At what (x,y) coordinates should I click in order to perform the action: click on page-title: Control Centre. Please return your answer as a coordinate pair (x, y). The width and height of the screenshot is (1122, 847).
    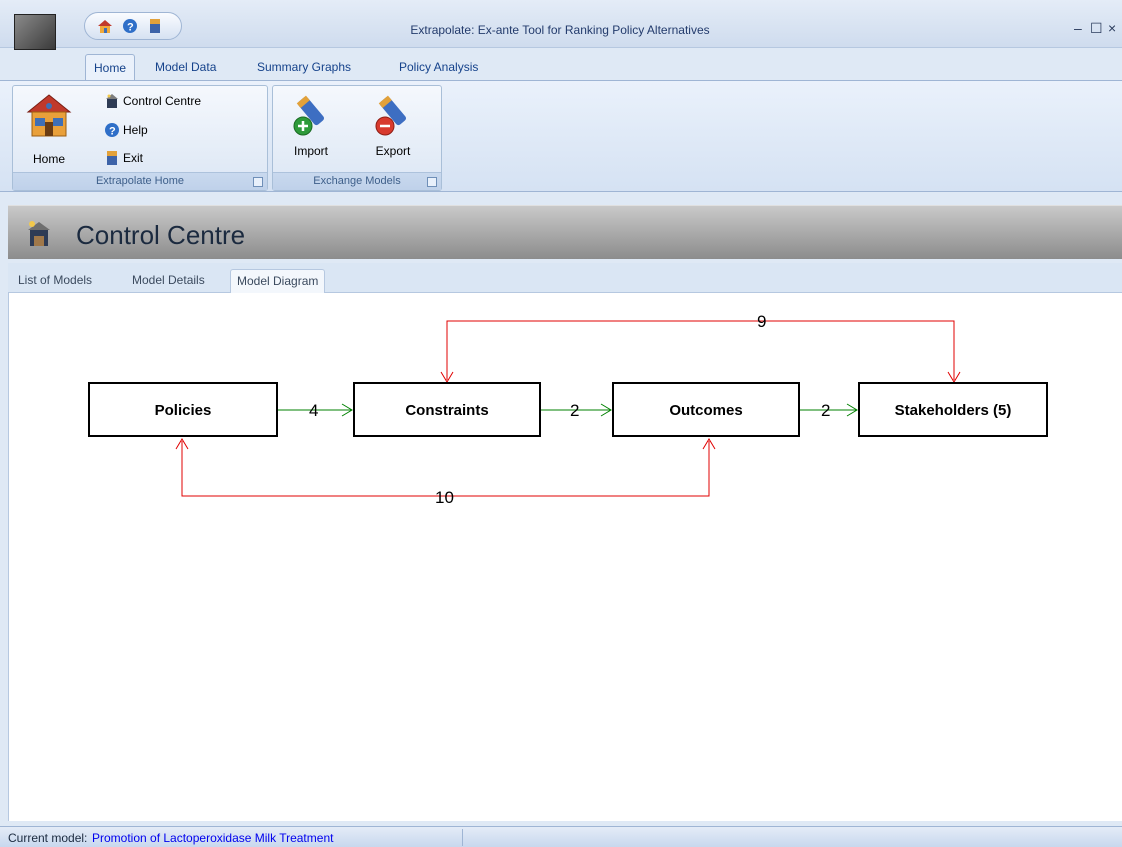
    Looking at the image, I should click on (161, 235).